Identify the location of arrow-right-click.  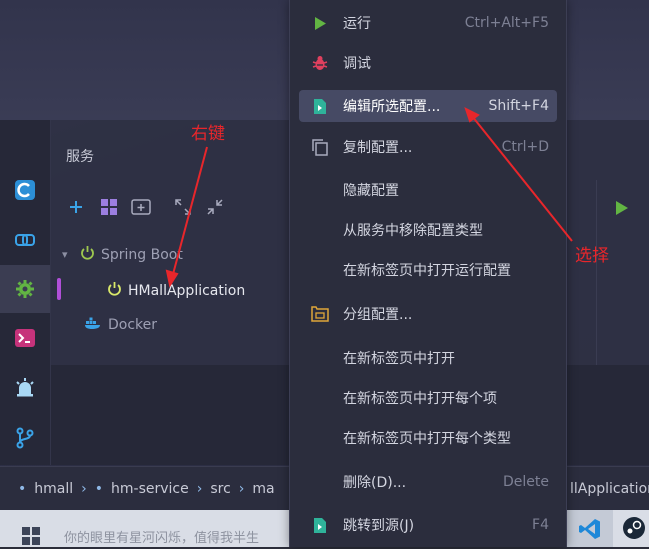
(186, 217).